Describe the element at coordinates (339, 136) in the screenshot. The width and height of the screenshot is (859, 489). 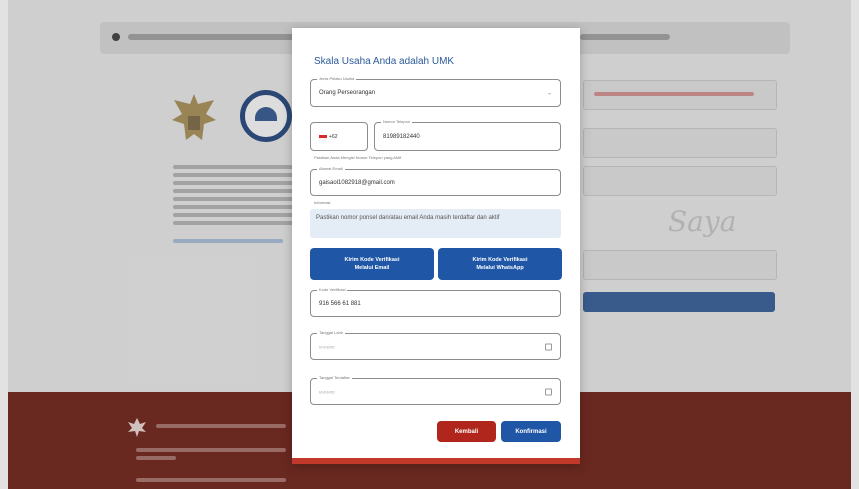
I see `country-code-select: +62` at that location.